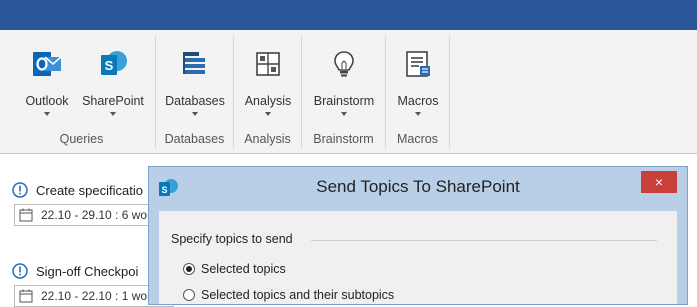  Describe the element at coordinates (232, 239) in the screenshot. I see `section-label: Specify topics to send` at that location.